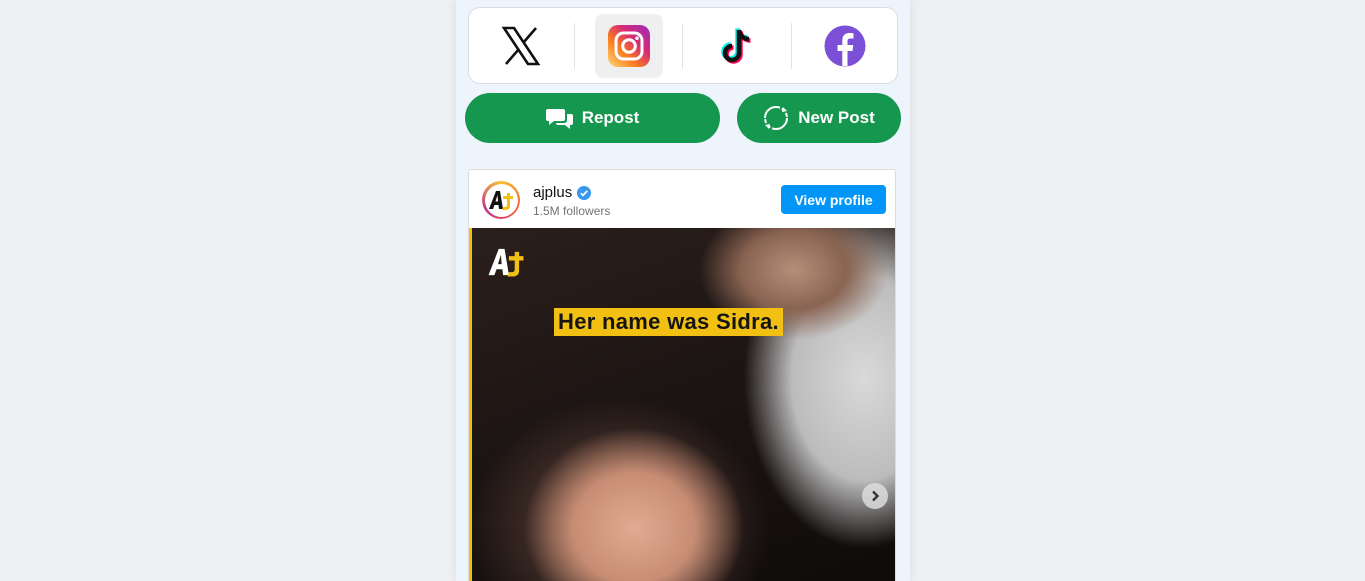  I want to click on view-profile-button: View profile, so click(833, 199).